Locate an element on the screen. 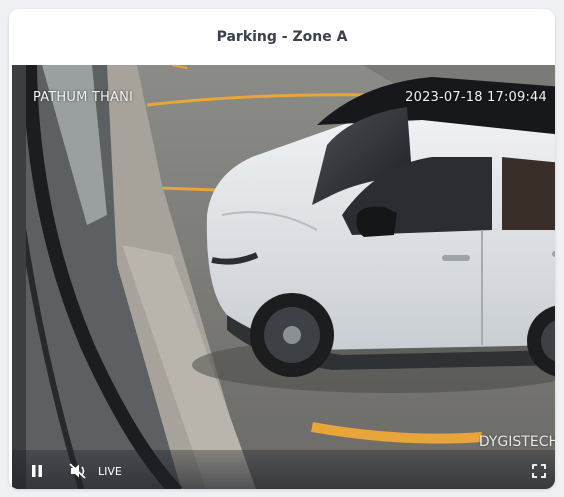 This screenshot has height=497, width=564. pause-icon is located at coordinates (37, 471).